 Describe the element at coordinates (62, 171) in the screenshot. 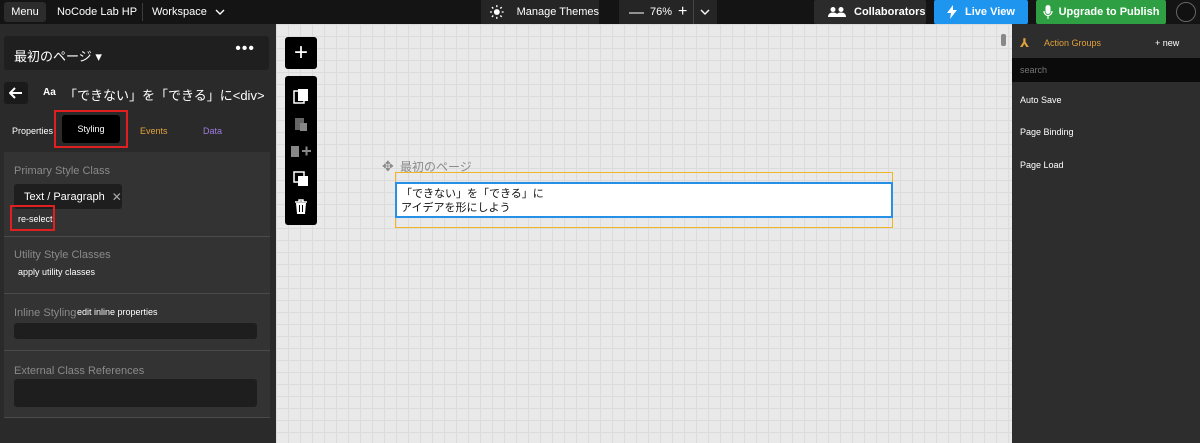

I see `primary-style-title: Primary Style Class` at that location.